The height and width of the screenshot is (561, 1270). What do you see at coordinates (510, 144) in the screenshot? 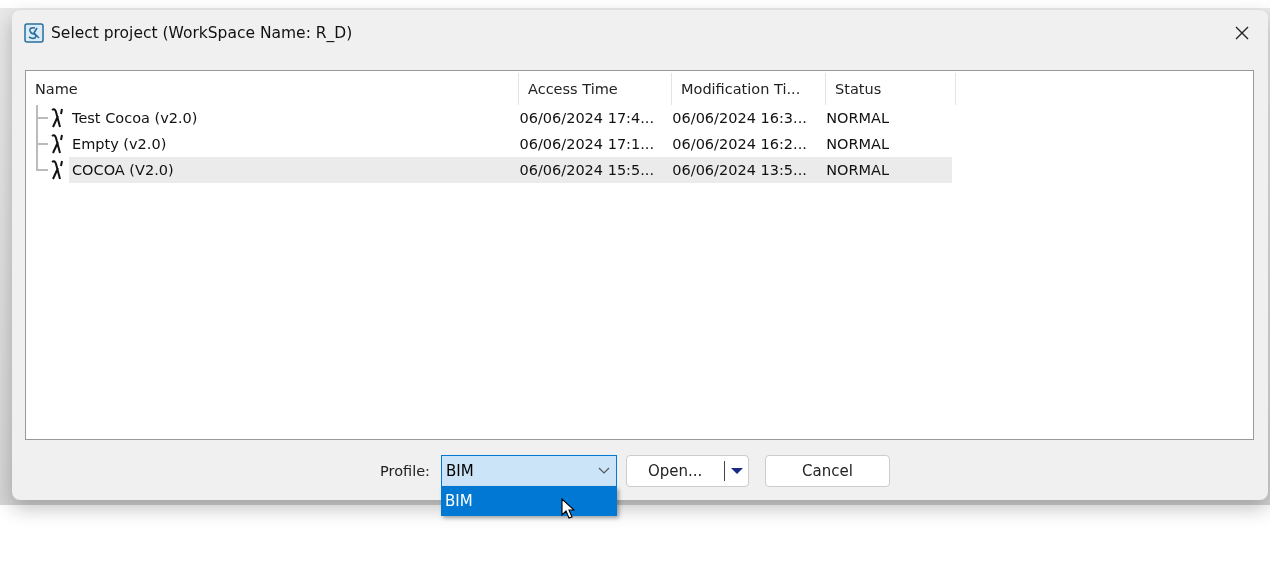
I see `project-row: Empty (v2.0) 06/06/2024 17:1... 06/06/2024 16:2... NORMAL` at bounding box center [510, 144].